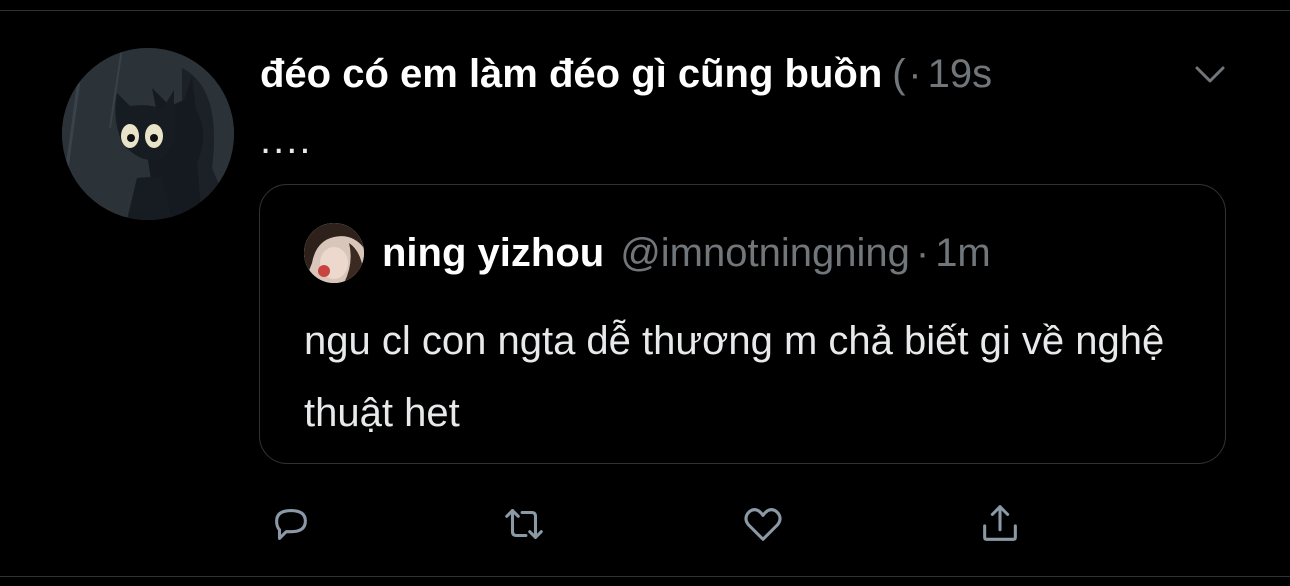 This screenshot has height=586, width=1290. Describe the element at coordinates (763, 524) in the screenshot. I see `like-icon` at that location.